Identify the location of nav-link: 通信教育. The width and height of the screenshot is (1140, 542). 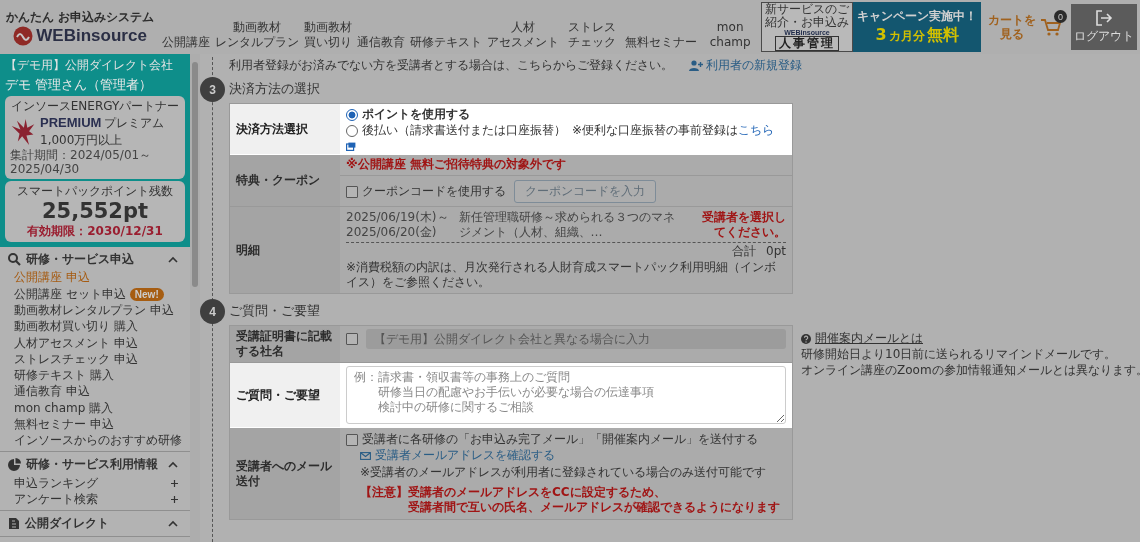
(381, 41).